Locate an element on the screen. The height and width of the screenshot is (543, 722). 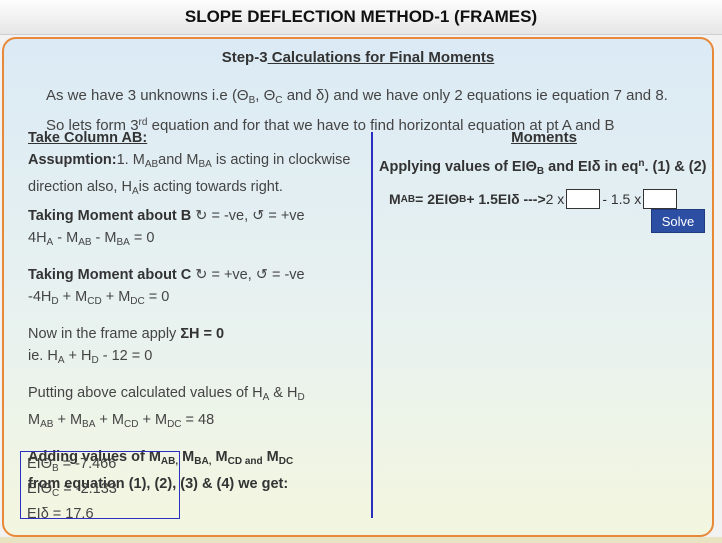
page-title: SLOPE DEFLECTION METHOD-1 (FRAMES) is located at coordinates (361, 16).